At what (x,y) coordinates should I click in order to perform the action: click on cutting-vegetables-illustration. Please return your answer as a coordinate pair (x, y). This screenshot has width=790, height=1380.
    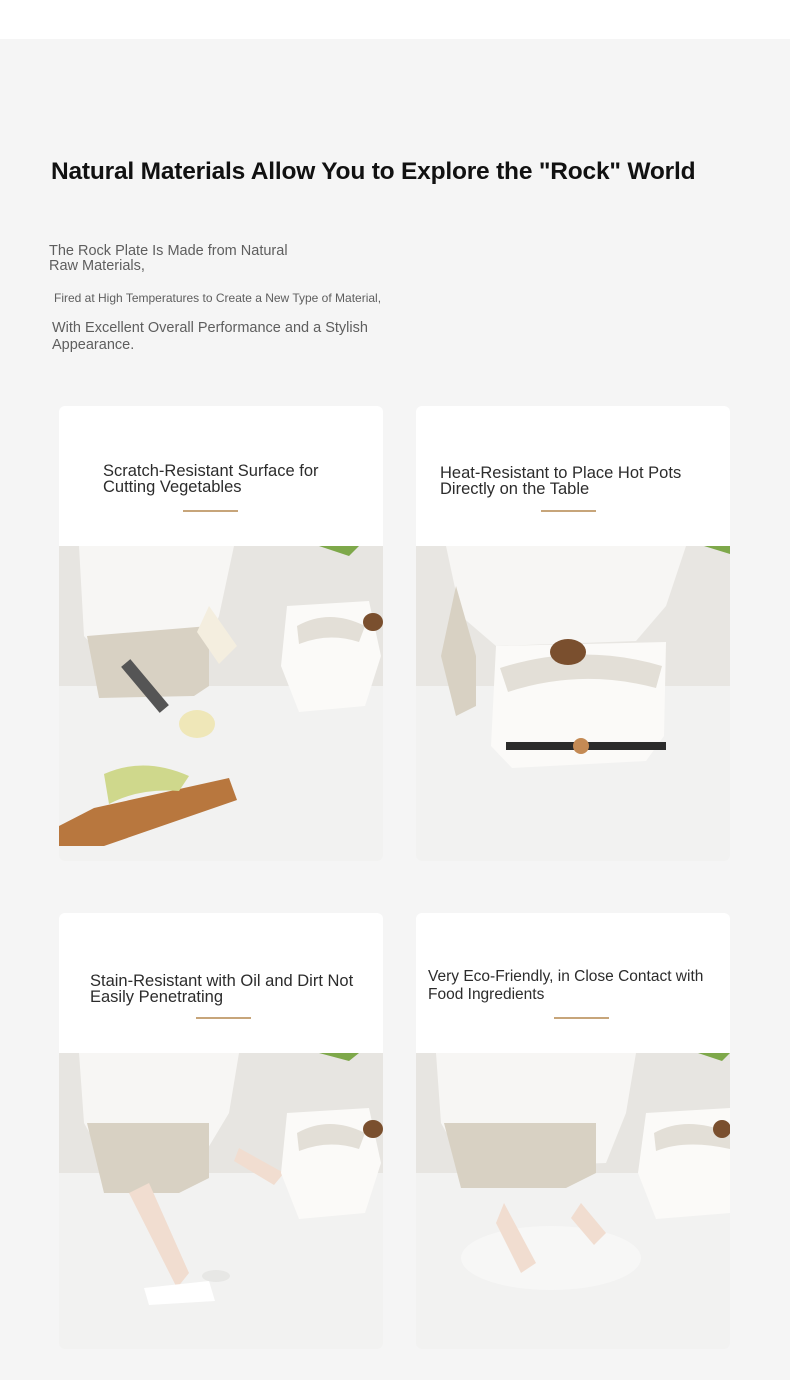
    Looking at the image, I should click on (221, 703).